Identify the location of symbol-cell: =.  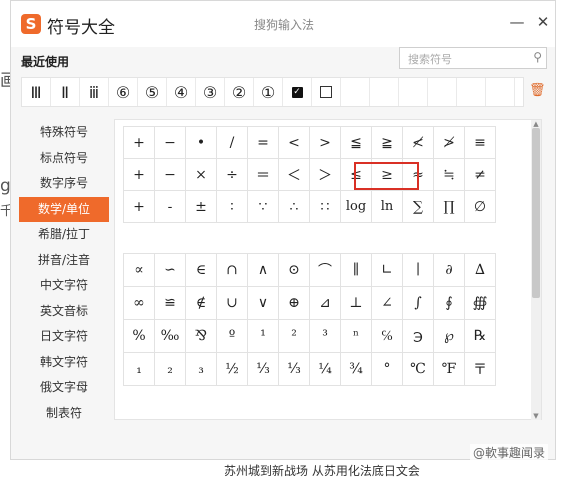
(263, 143).